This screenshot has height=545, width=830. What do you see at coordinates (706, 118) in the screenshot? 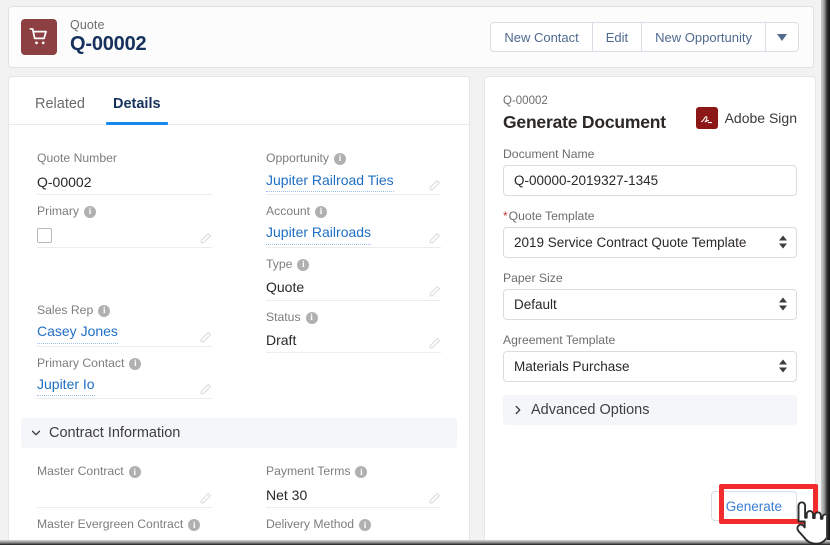
I see `adobe-sign-icon` at bounding box center [706, 118].